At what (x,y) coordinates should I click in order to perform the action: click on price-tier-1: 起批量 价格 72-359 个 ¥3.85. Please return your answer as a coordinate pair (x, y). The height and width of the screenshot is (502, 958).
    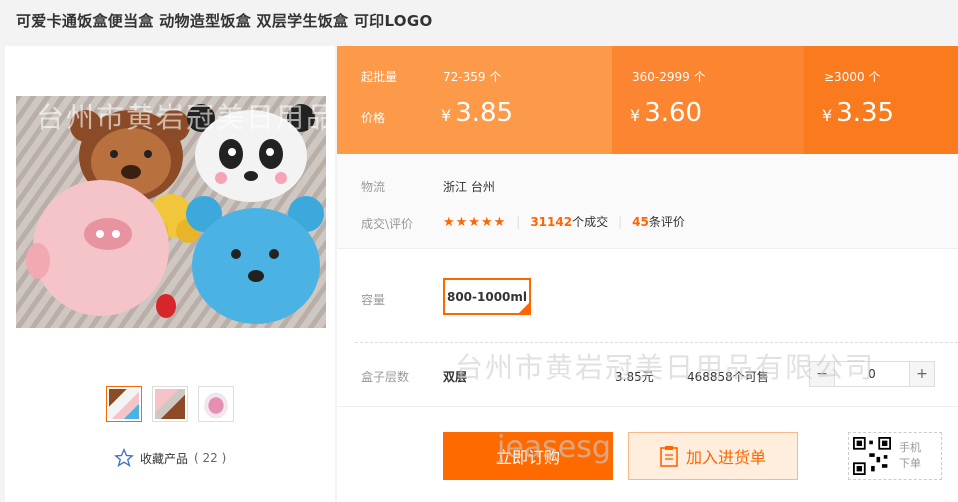
    Looking at the image, I should click on (474, 100).